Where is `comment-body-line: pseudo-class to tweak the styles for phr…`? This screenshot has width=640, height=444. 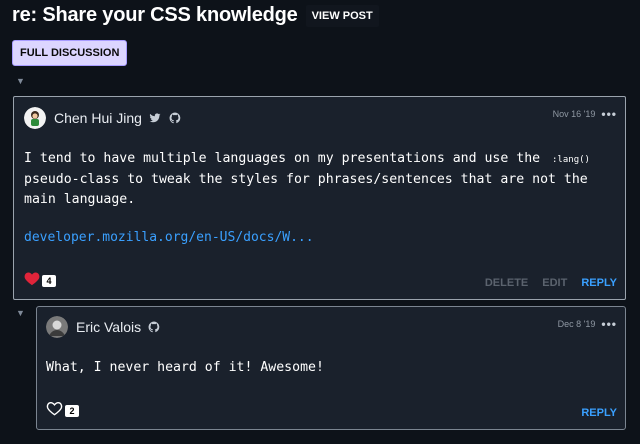
comment-body-line: pseudo-class to tweak the styles for phr… is located at coordinates (306, 179).